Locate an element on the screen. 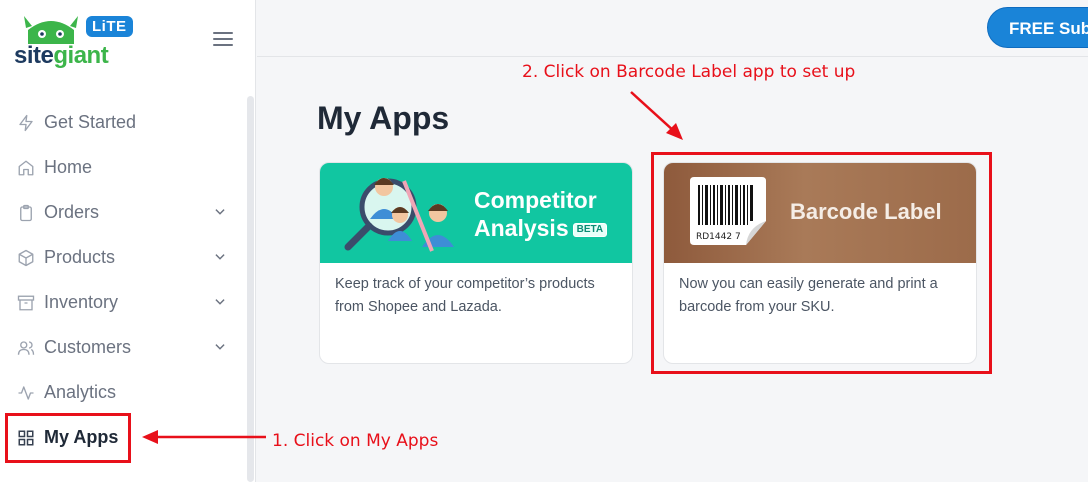 This screenshot has width=1088, height=482. app-banner: Competitor Analysis BETA is located at coordinates (476, 213).